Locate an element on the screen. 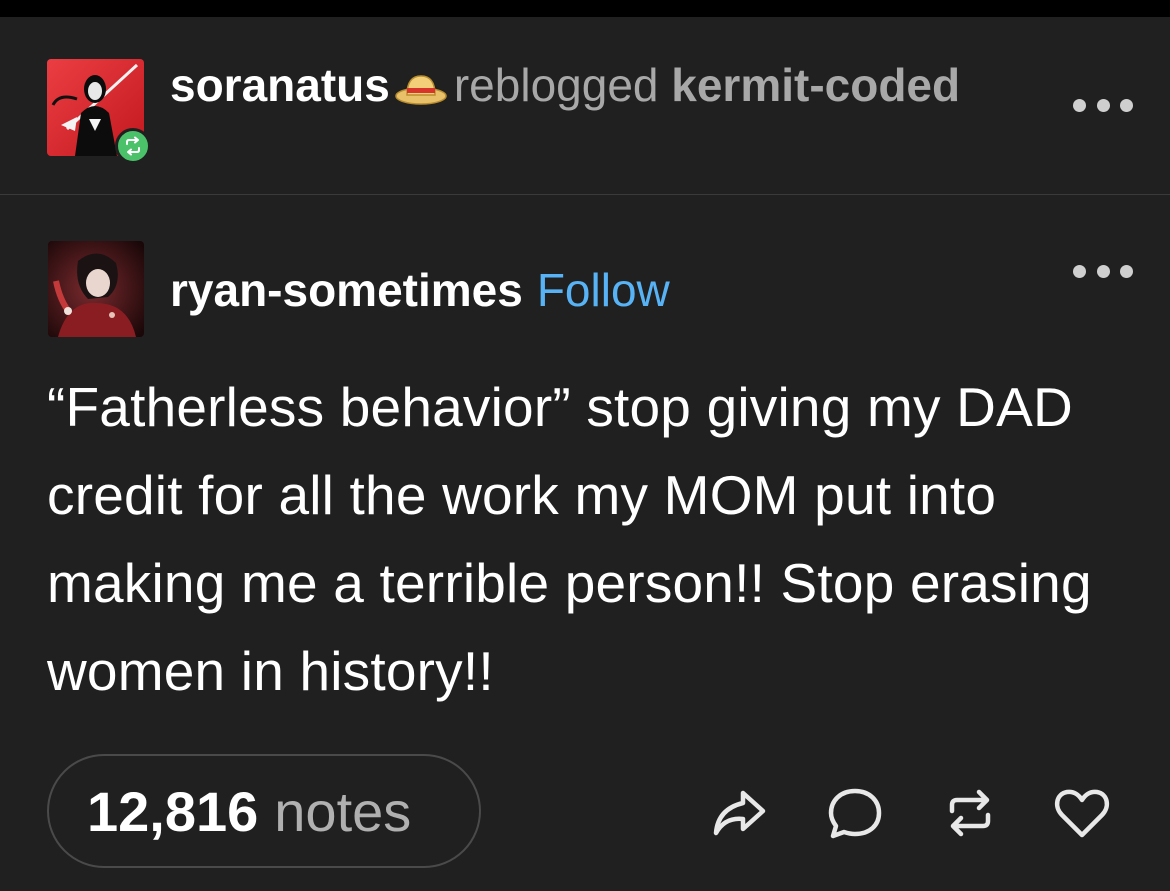  reblog-icon is located at coordinates (970, 813).